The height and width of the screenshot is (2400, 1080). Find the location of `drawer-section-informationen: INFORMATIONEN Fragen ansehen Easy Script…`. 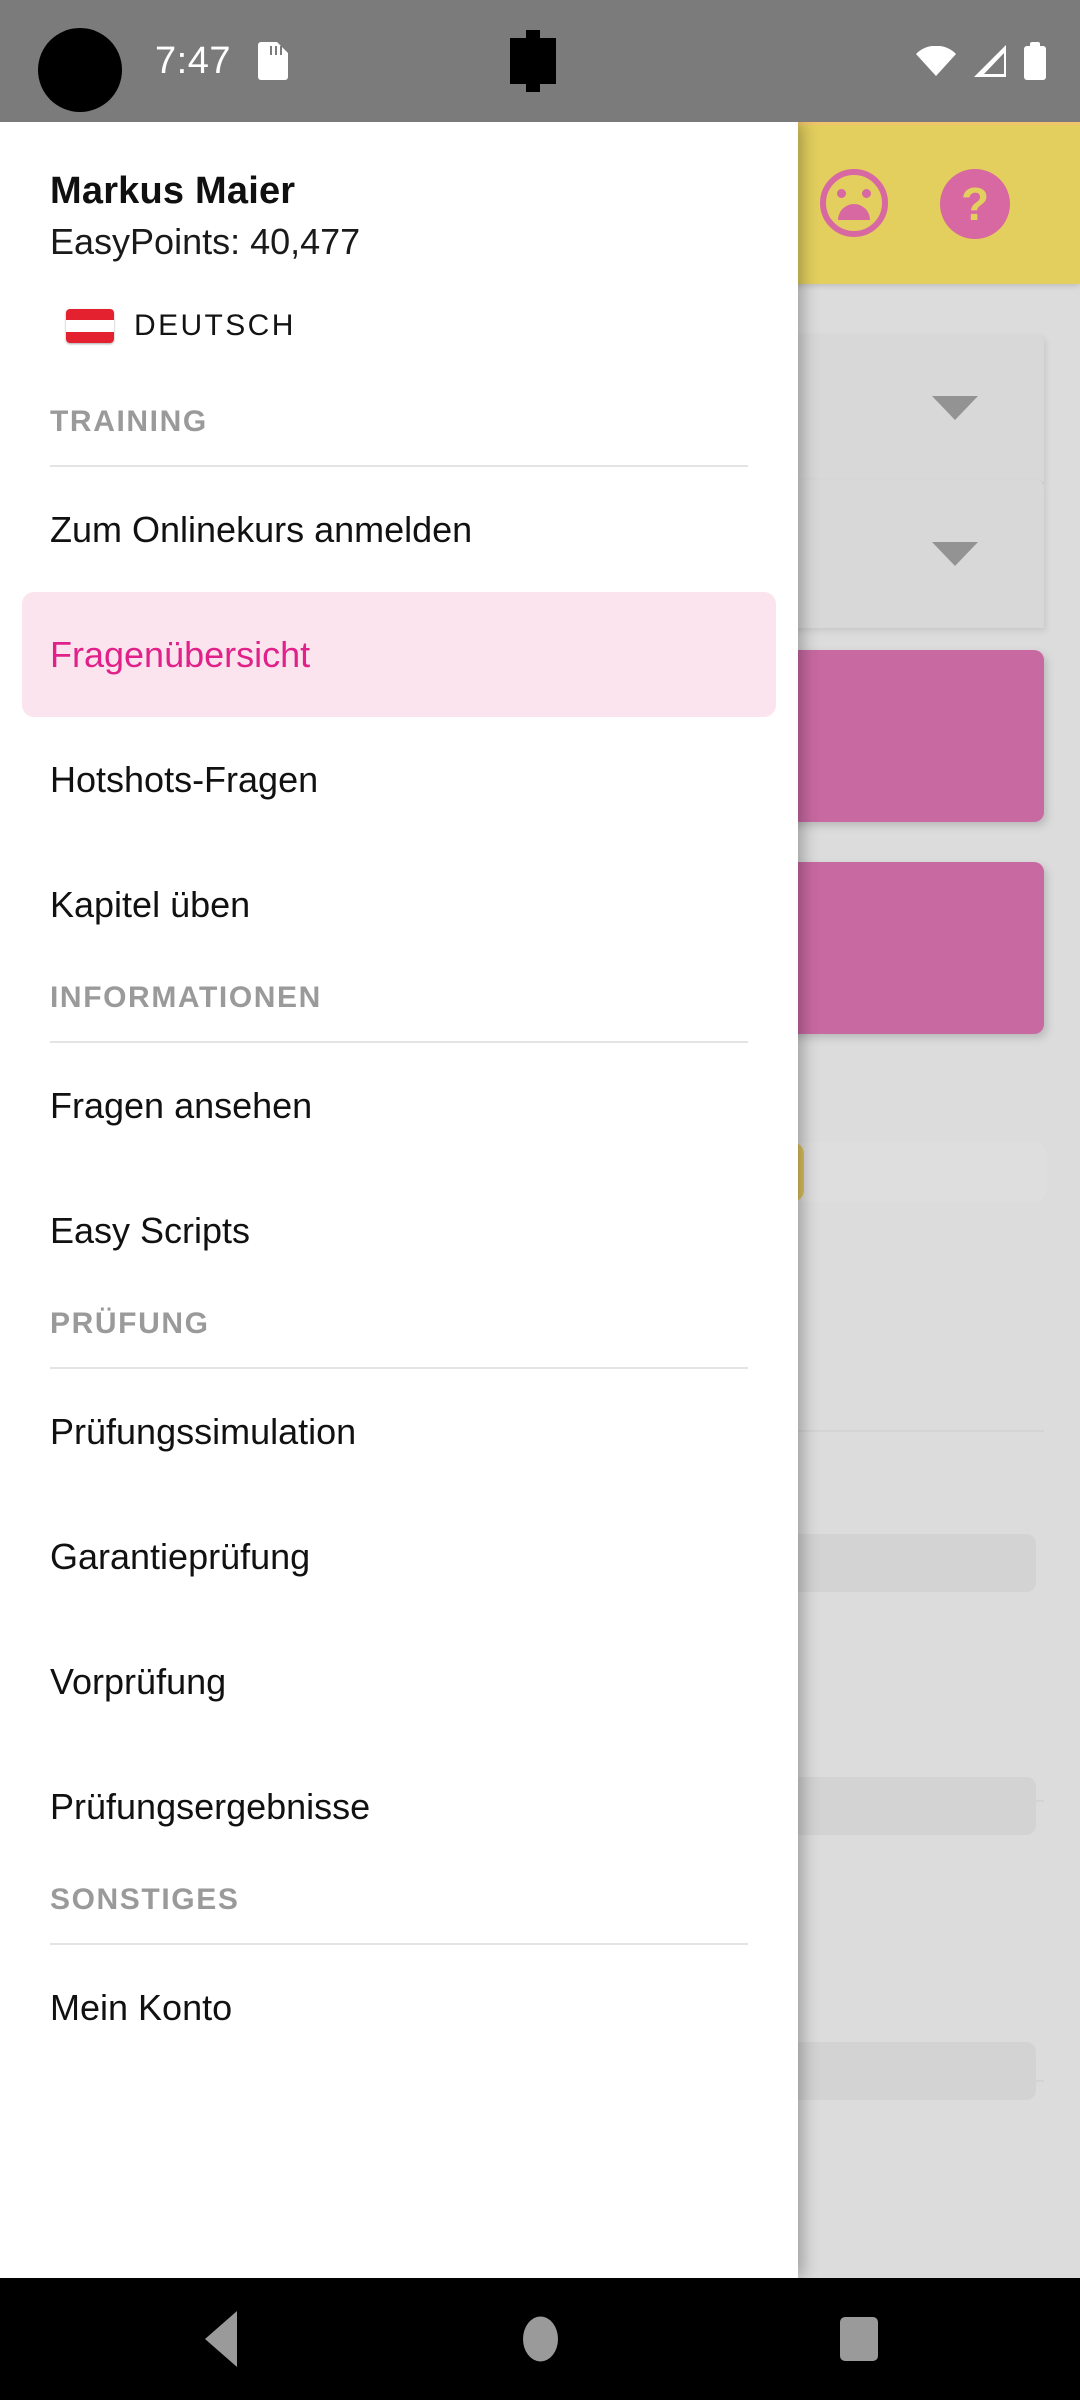

drawer-section-informationen: INFORMATIONEN Fragen ansehen Easy Script… is located at coordinates (399, 1137).